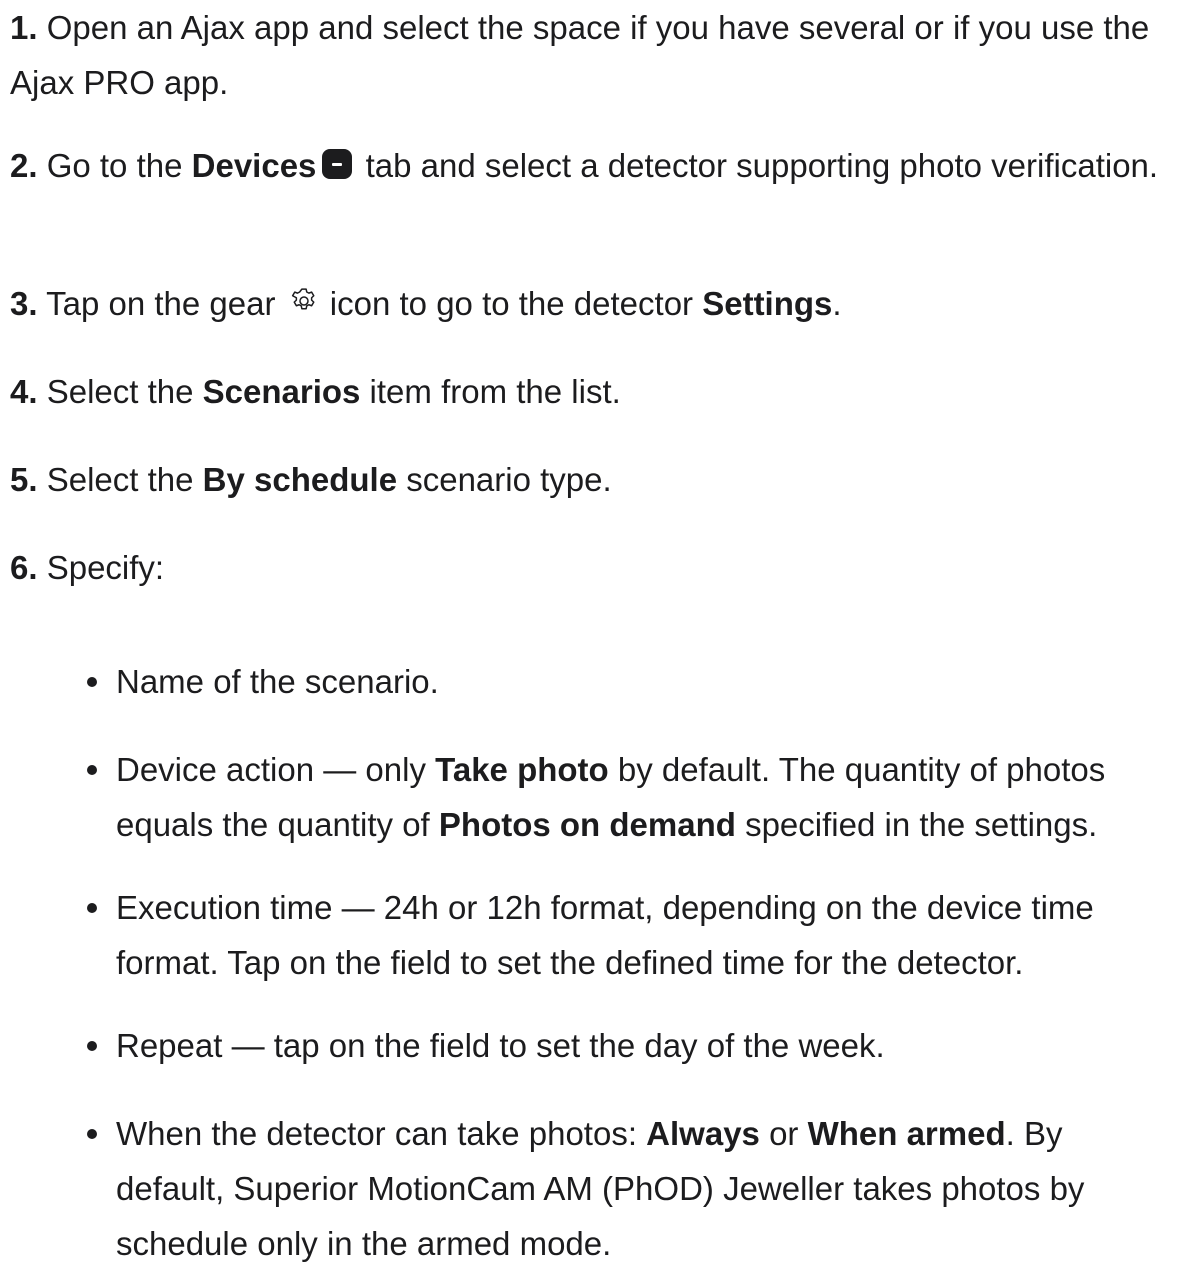 The width and height of the screenshot is (1182, 1282). What do you see at coordinates (906, 1133) in the screenshot?
I see `when-armed-label: When armed` at bounding box center [906, 1133].